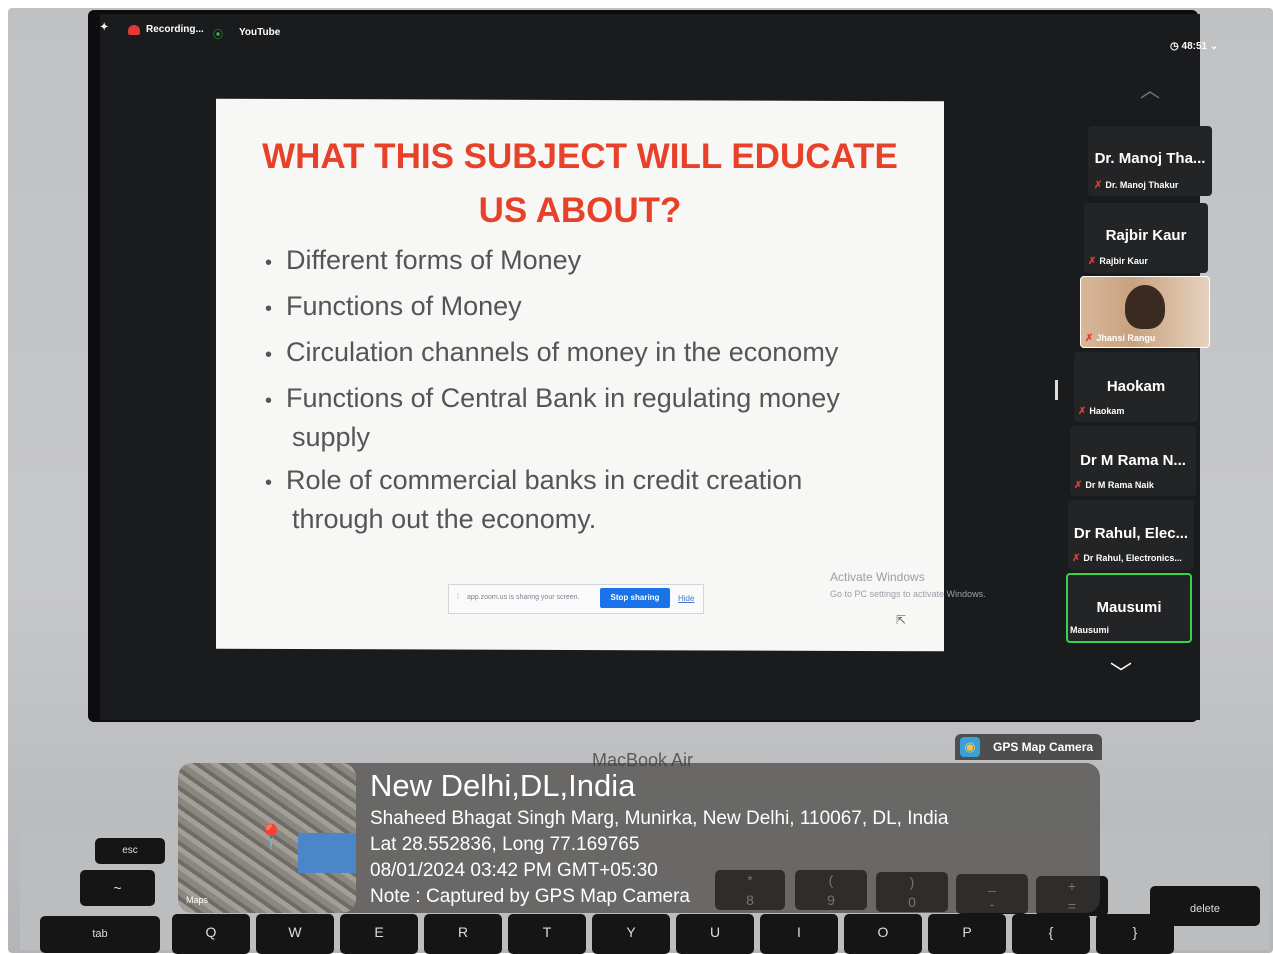 The height and width of the screenshot is (954, 1273). I want to click on participant-display-name: Mausumi, so click(1129, 607).